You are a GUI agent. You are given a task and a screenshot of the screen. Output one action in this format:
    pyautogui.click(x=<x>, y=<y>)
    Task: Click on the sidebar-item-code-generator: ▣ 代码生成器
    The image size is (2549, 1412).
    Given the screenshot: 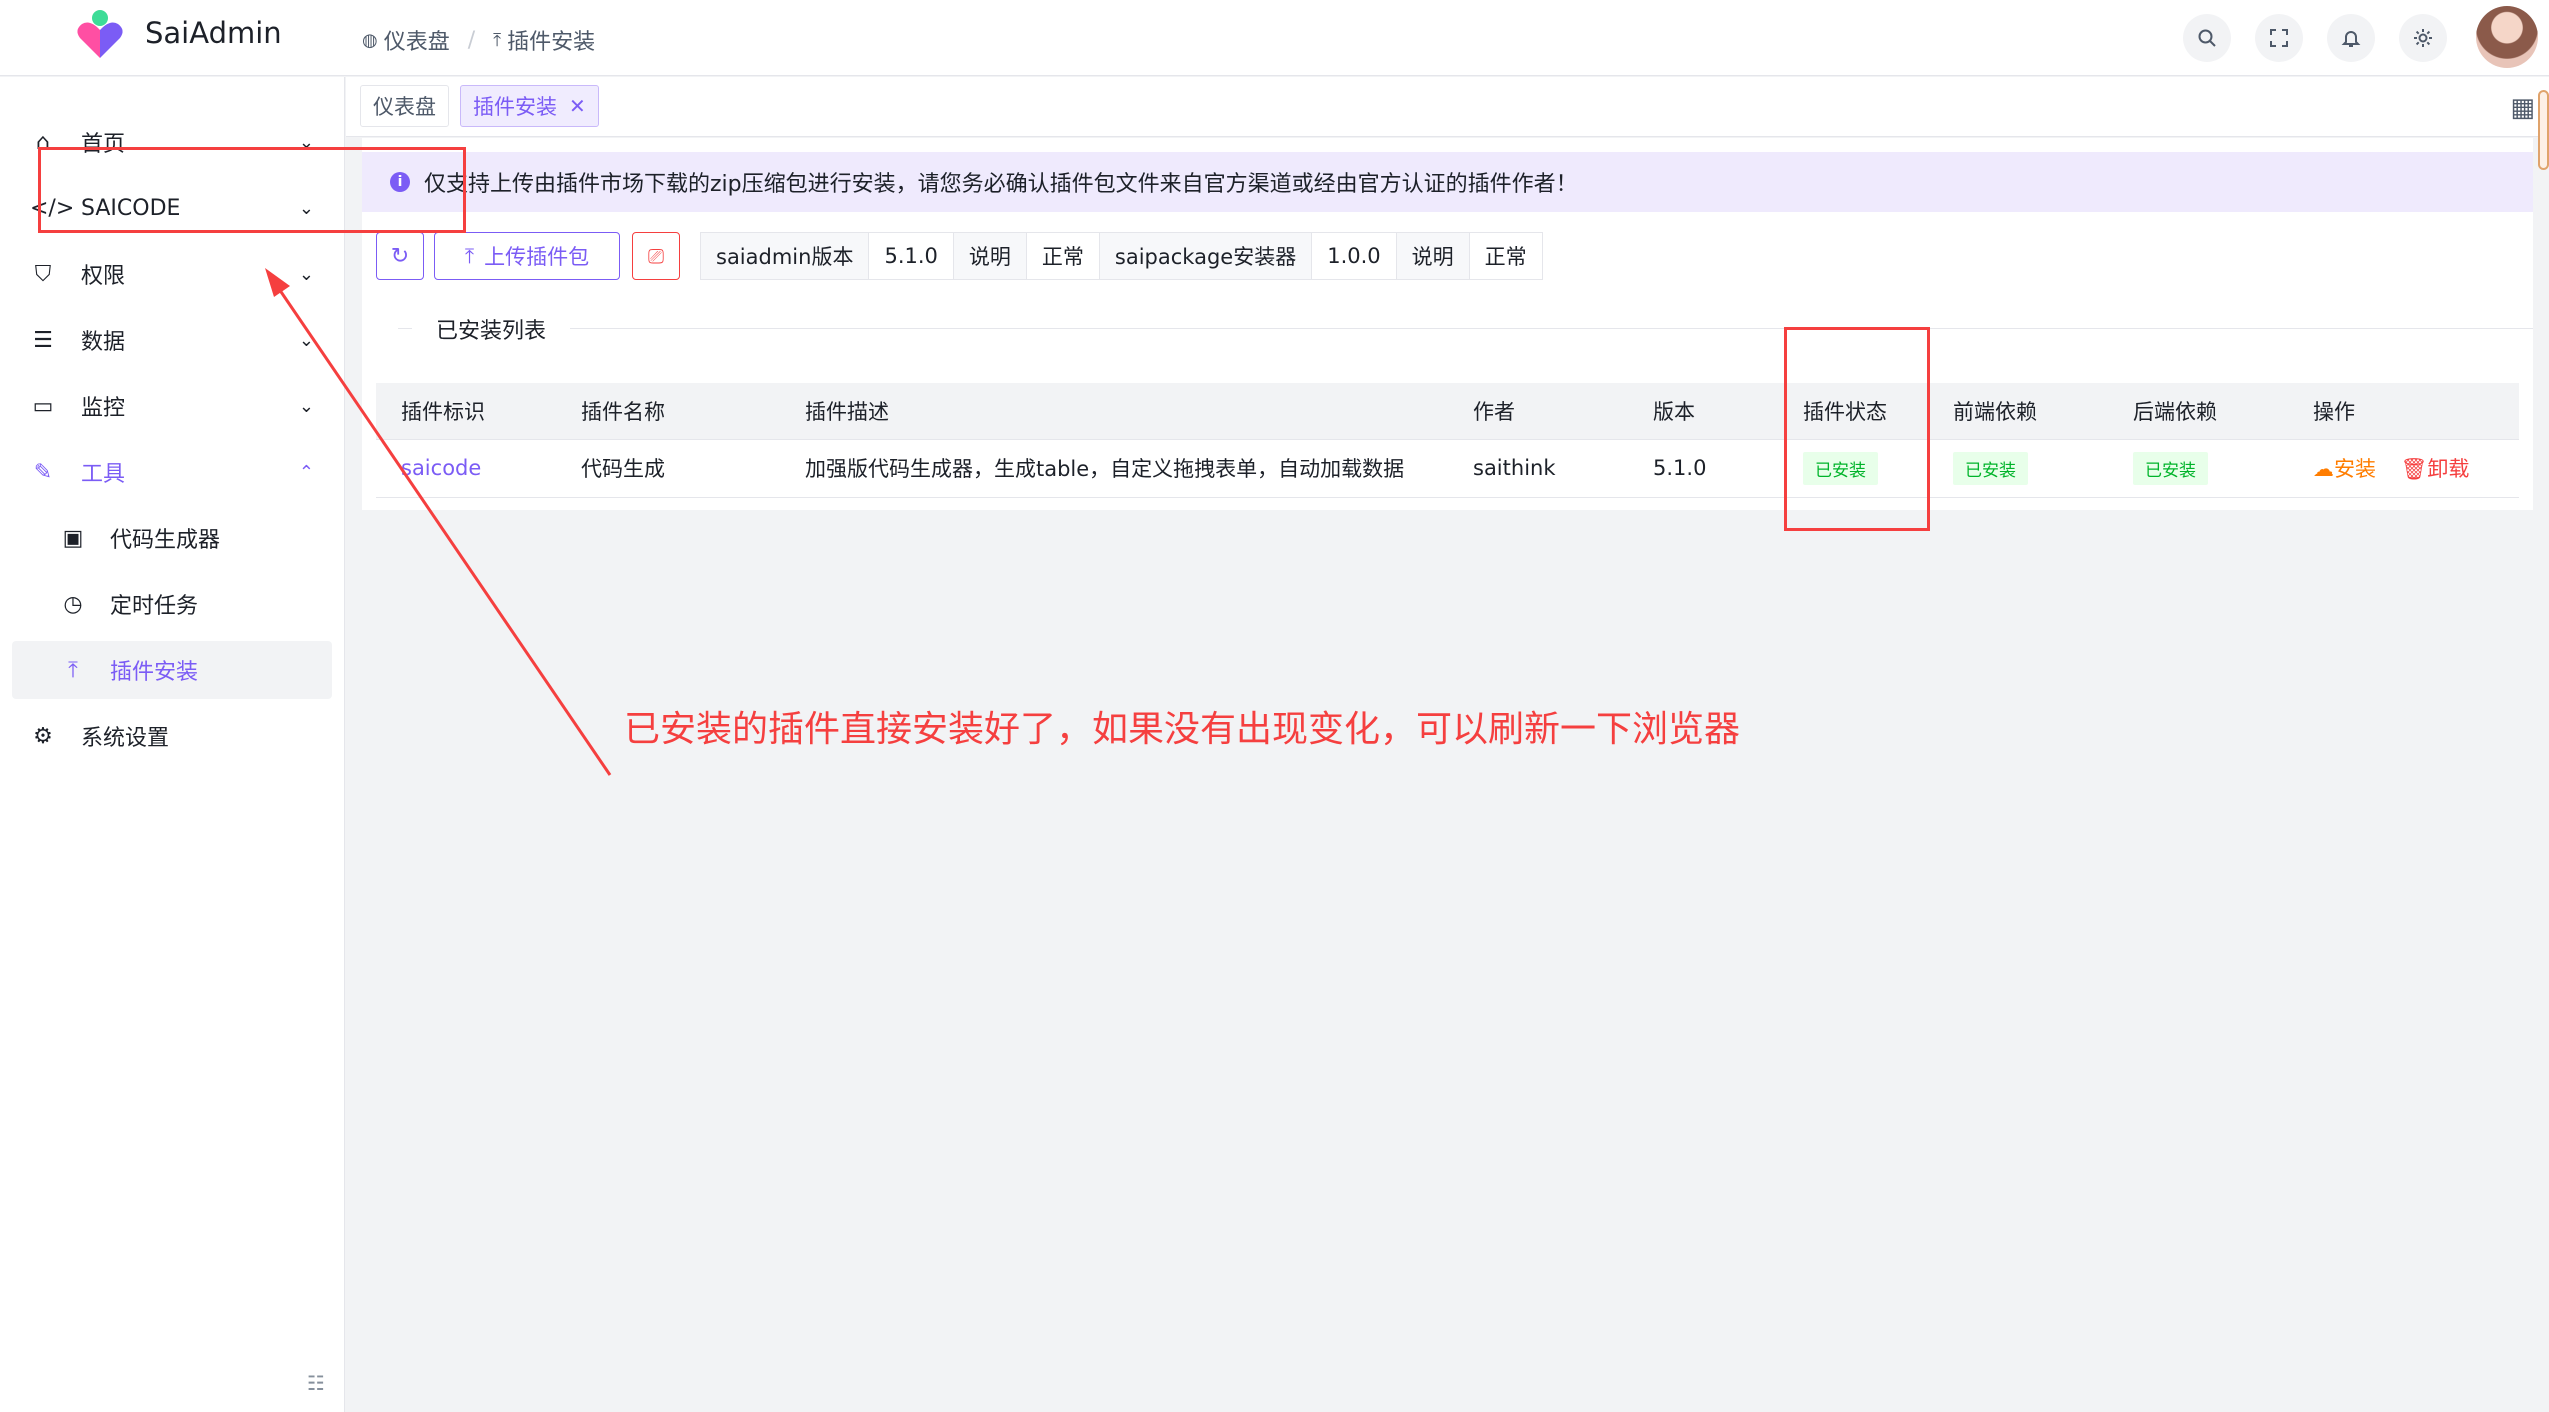 What is the action you would take?
    pyautogui.click(x=172, y=538)
    